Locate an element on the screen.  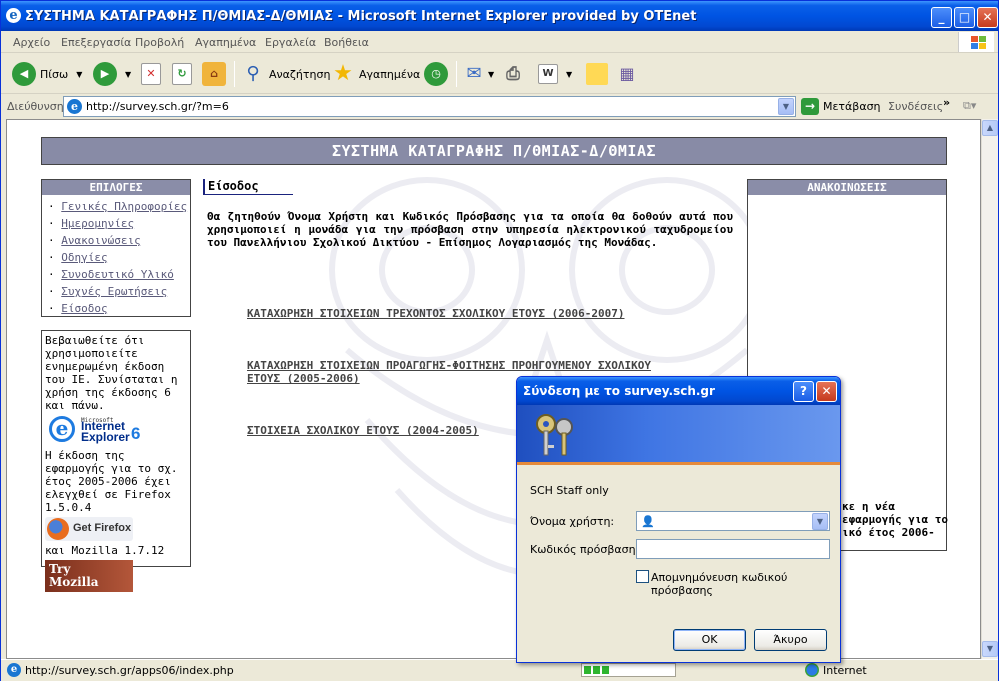
menu-view: Προβολή is located at coordinates (159, 42).